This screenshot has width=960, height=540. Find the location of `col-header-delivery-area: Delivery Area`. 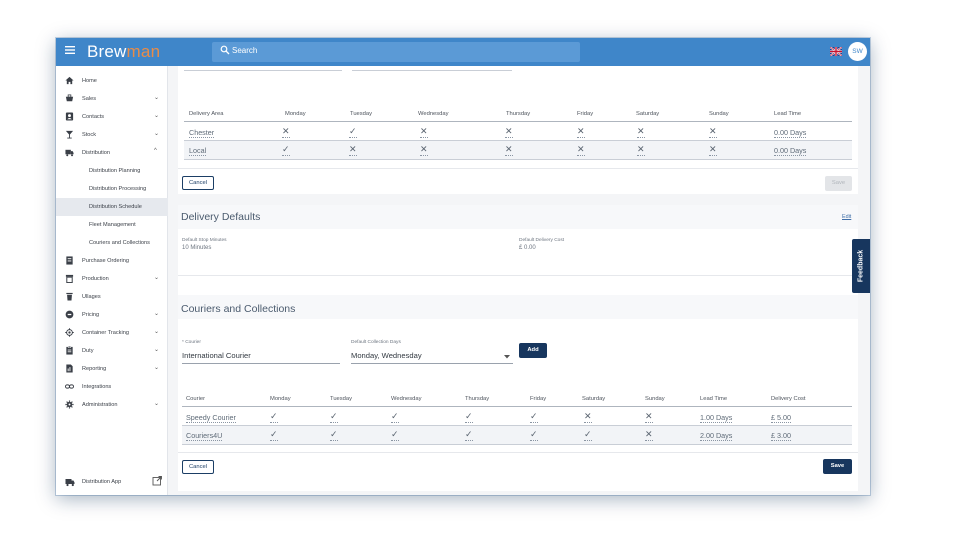

col-header-delivery-area: Delivery Area is located at coordinates (206, 114).